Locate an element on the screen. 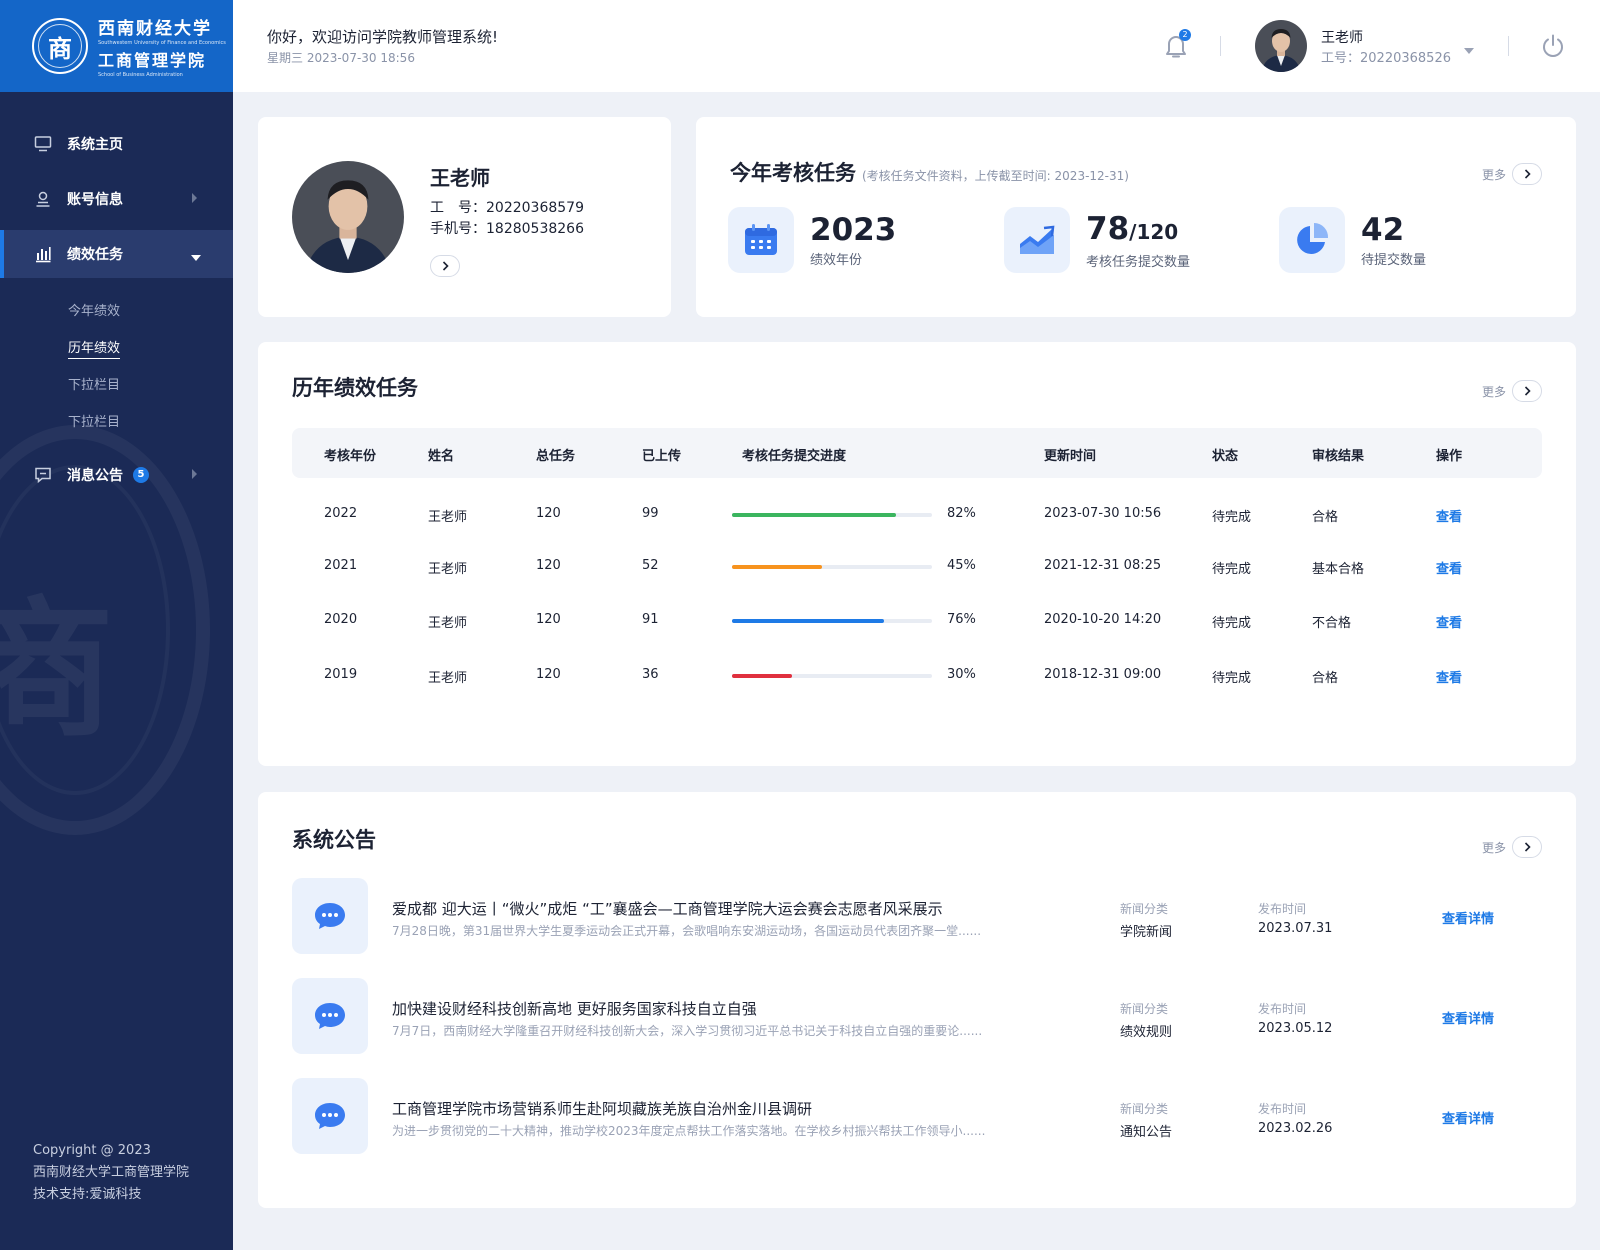  cell-updated: 2023-07-30 10:56 is located at coordinates (1103, 513).